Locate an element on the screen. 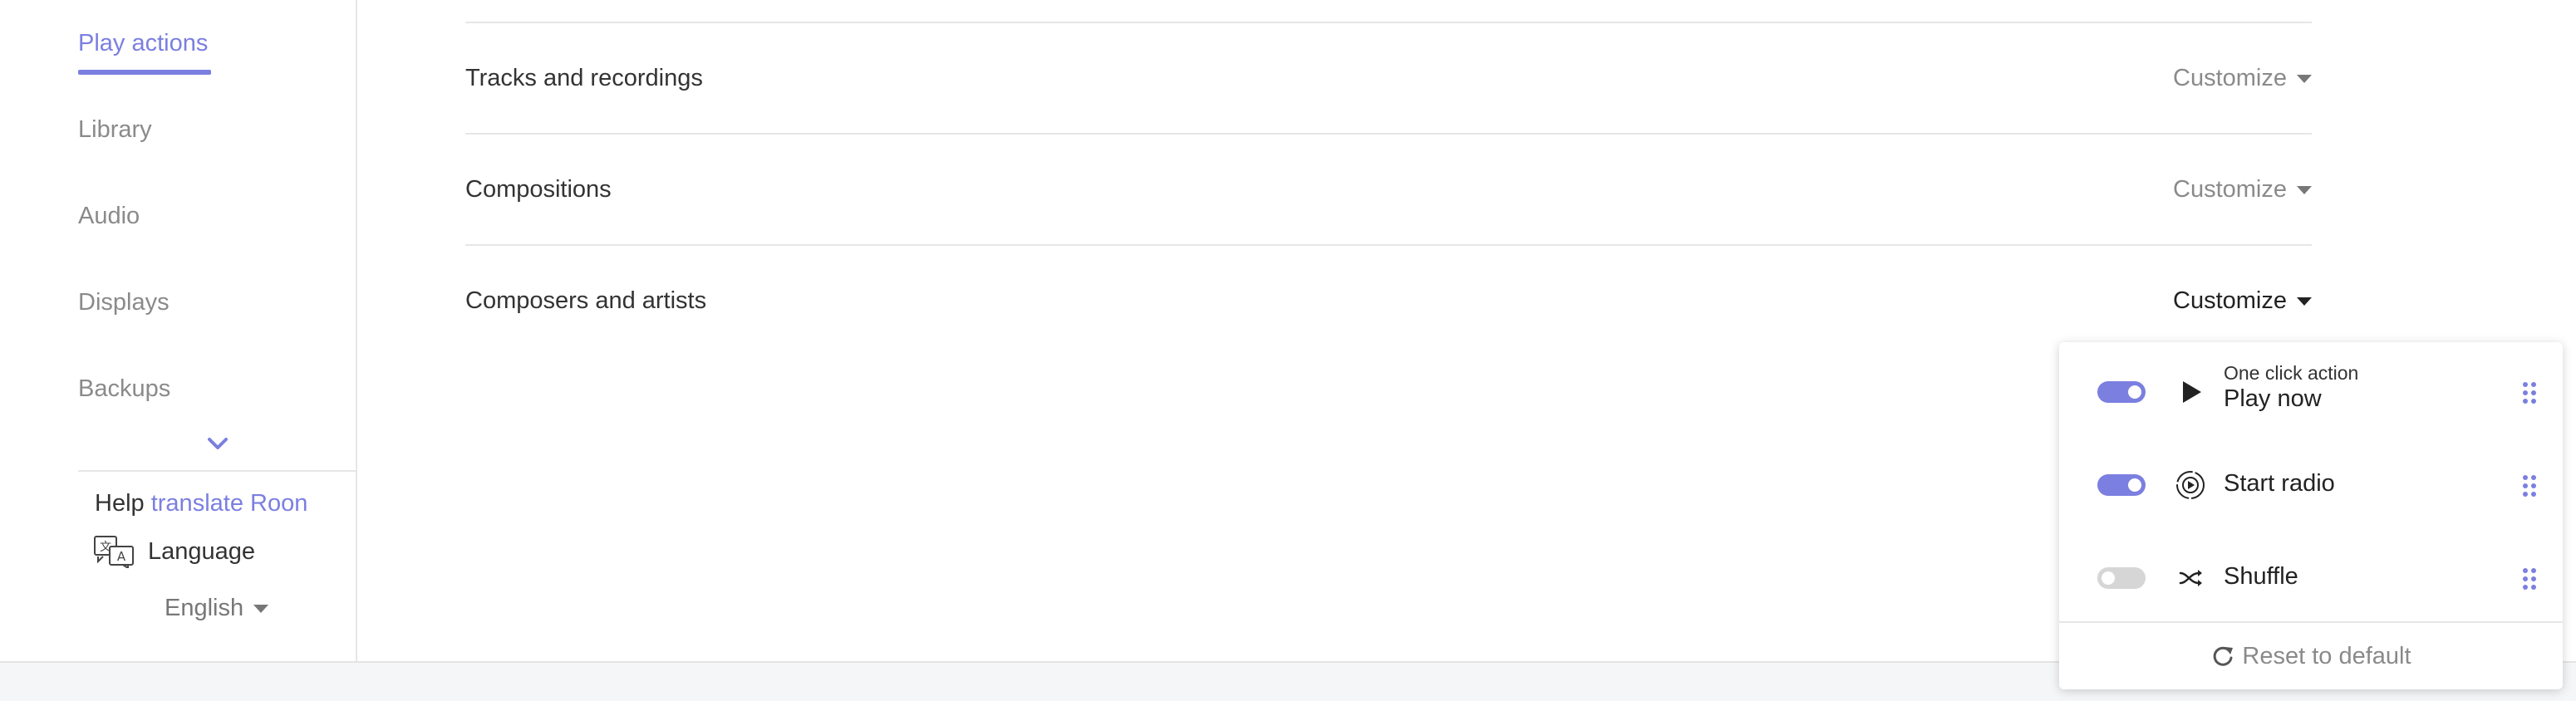 The width and height of the screenshot is (2576, 701). reset-to-default-button: Reset to default is located at coordinates (2311, 656).